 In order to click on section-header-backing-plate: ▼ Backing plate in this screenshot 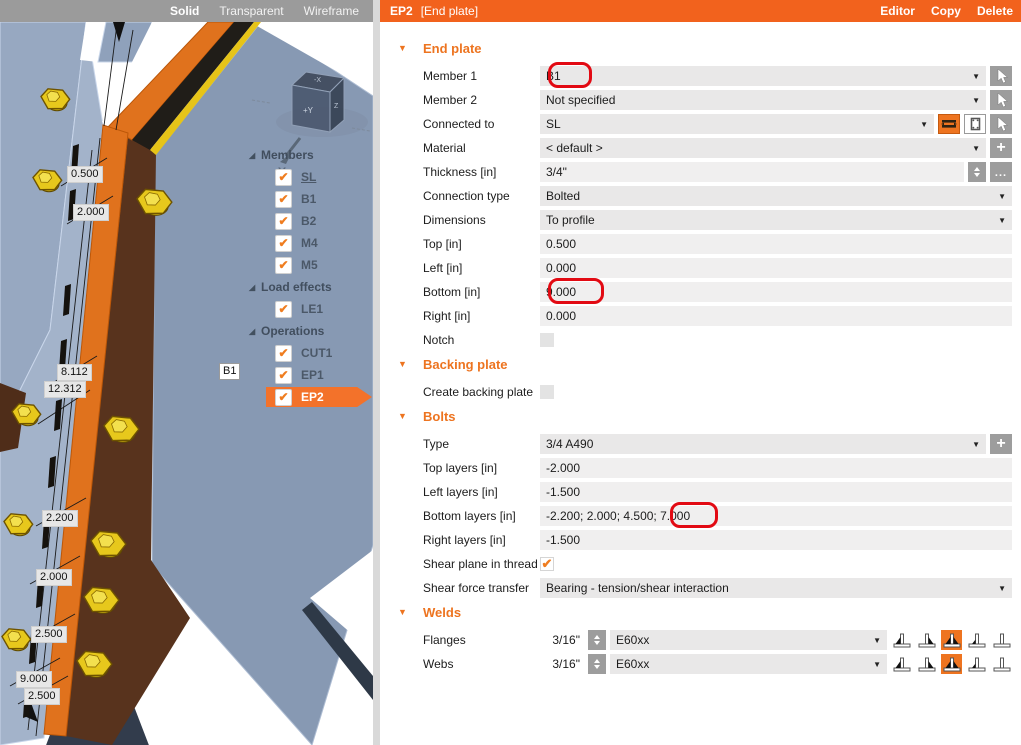, I will do `click(705, 364)`.